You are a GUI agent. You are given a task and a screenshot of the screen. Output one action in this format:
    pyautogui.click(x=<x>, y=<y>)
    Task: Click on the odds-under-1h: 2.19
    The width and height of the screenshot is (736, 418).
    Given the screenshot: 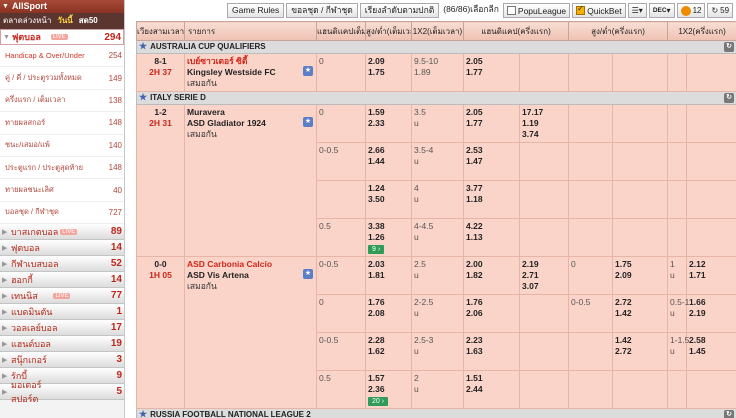 What is the action you would take?
    pyautogui.click(x=711, y=313)
    